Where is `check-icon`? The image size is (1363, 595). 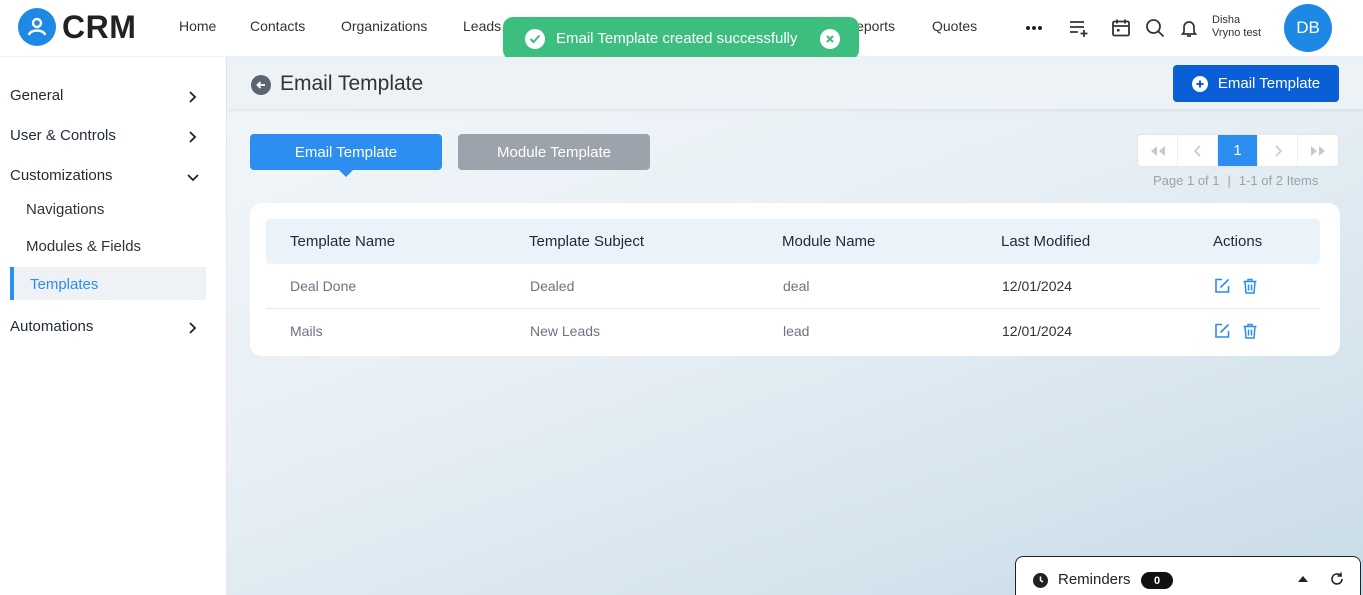
check-icon is located at coordinates (535, 38).